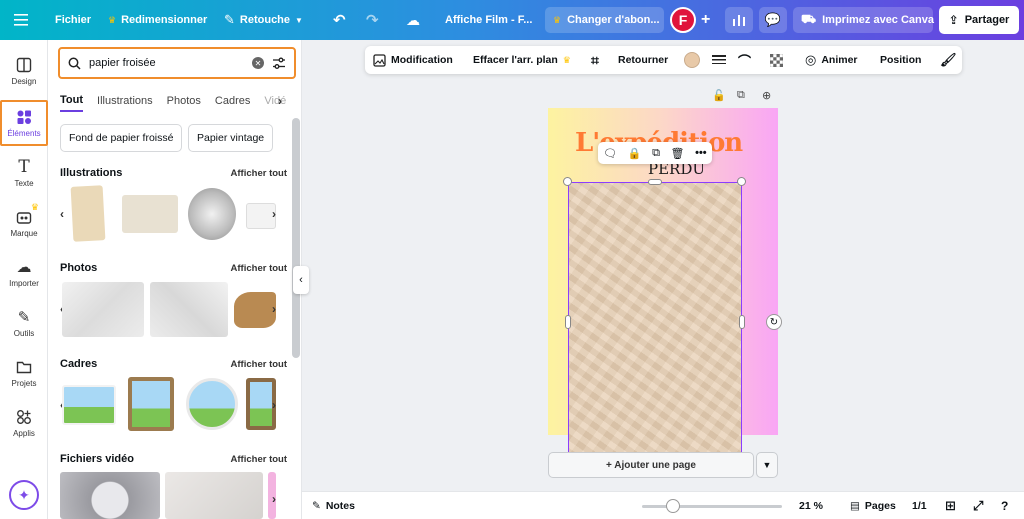 Image resolution: width=1024 pixels, height=519 pixels. What do you see at coordinates (655, 322) in the screenshot?
I see `selection-box` at bounding box center [655, 322].